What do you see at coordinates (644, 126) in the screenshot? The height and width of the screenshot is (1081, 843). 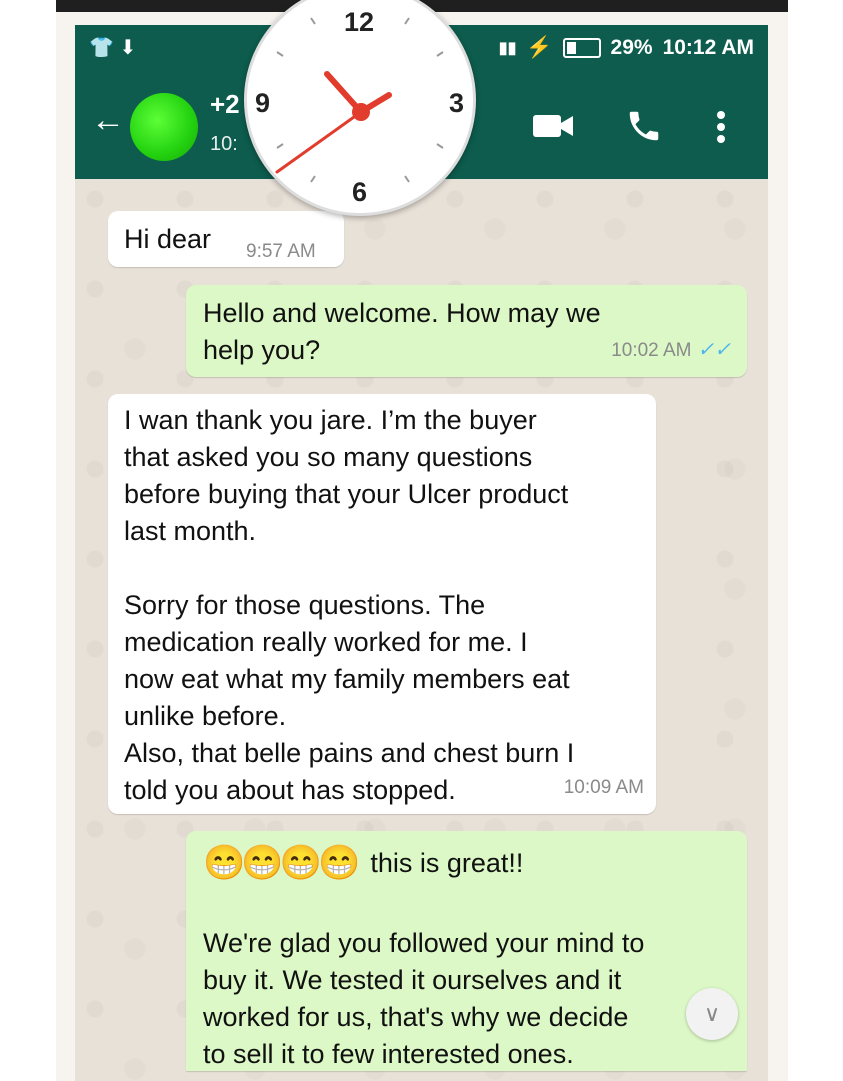 I see `voice-call-icon` at bounding box center [644, 126].